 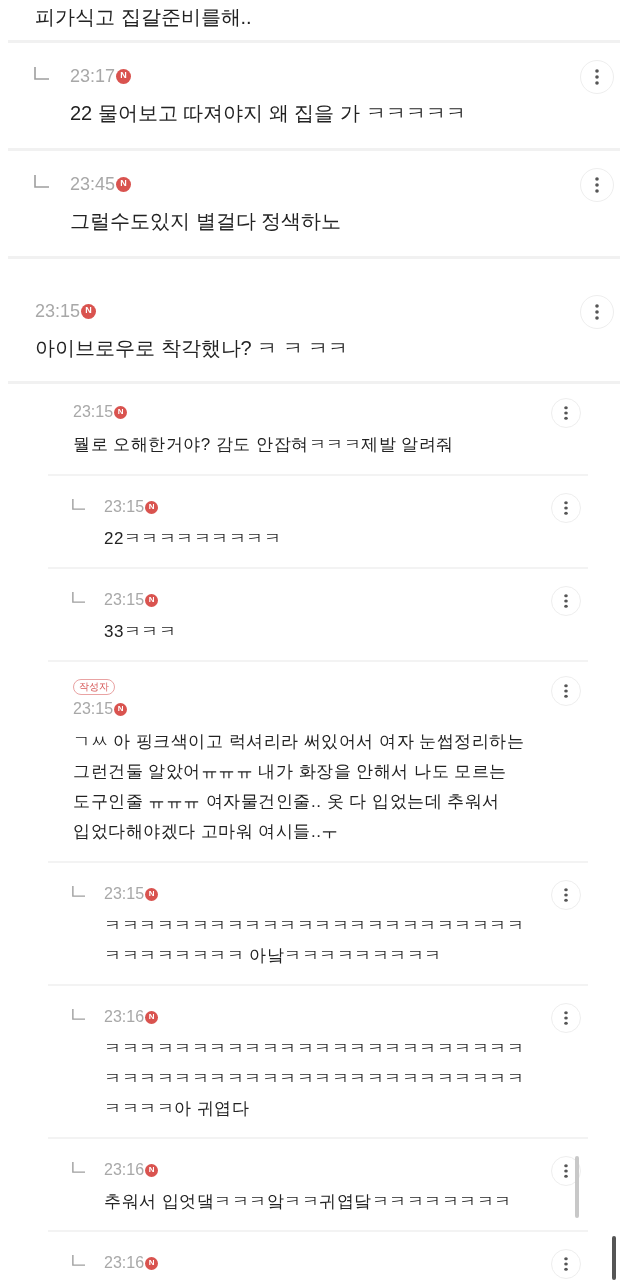 What do you see at coordinates (263, 445) in the screenshot?
I see `comment-text: 뭘로 오해한거야? 감도 안잡혀ㅋㅋㅋ제발 알려줘` at bounding box center [263, 445].